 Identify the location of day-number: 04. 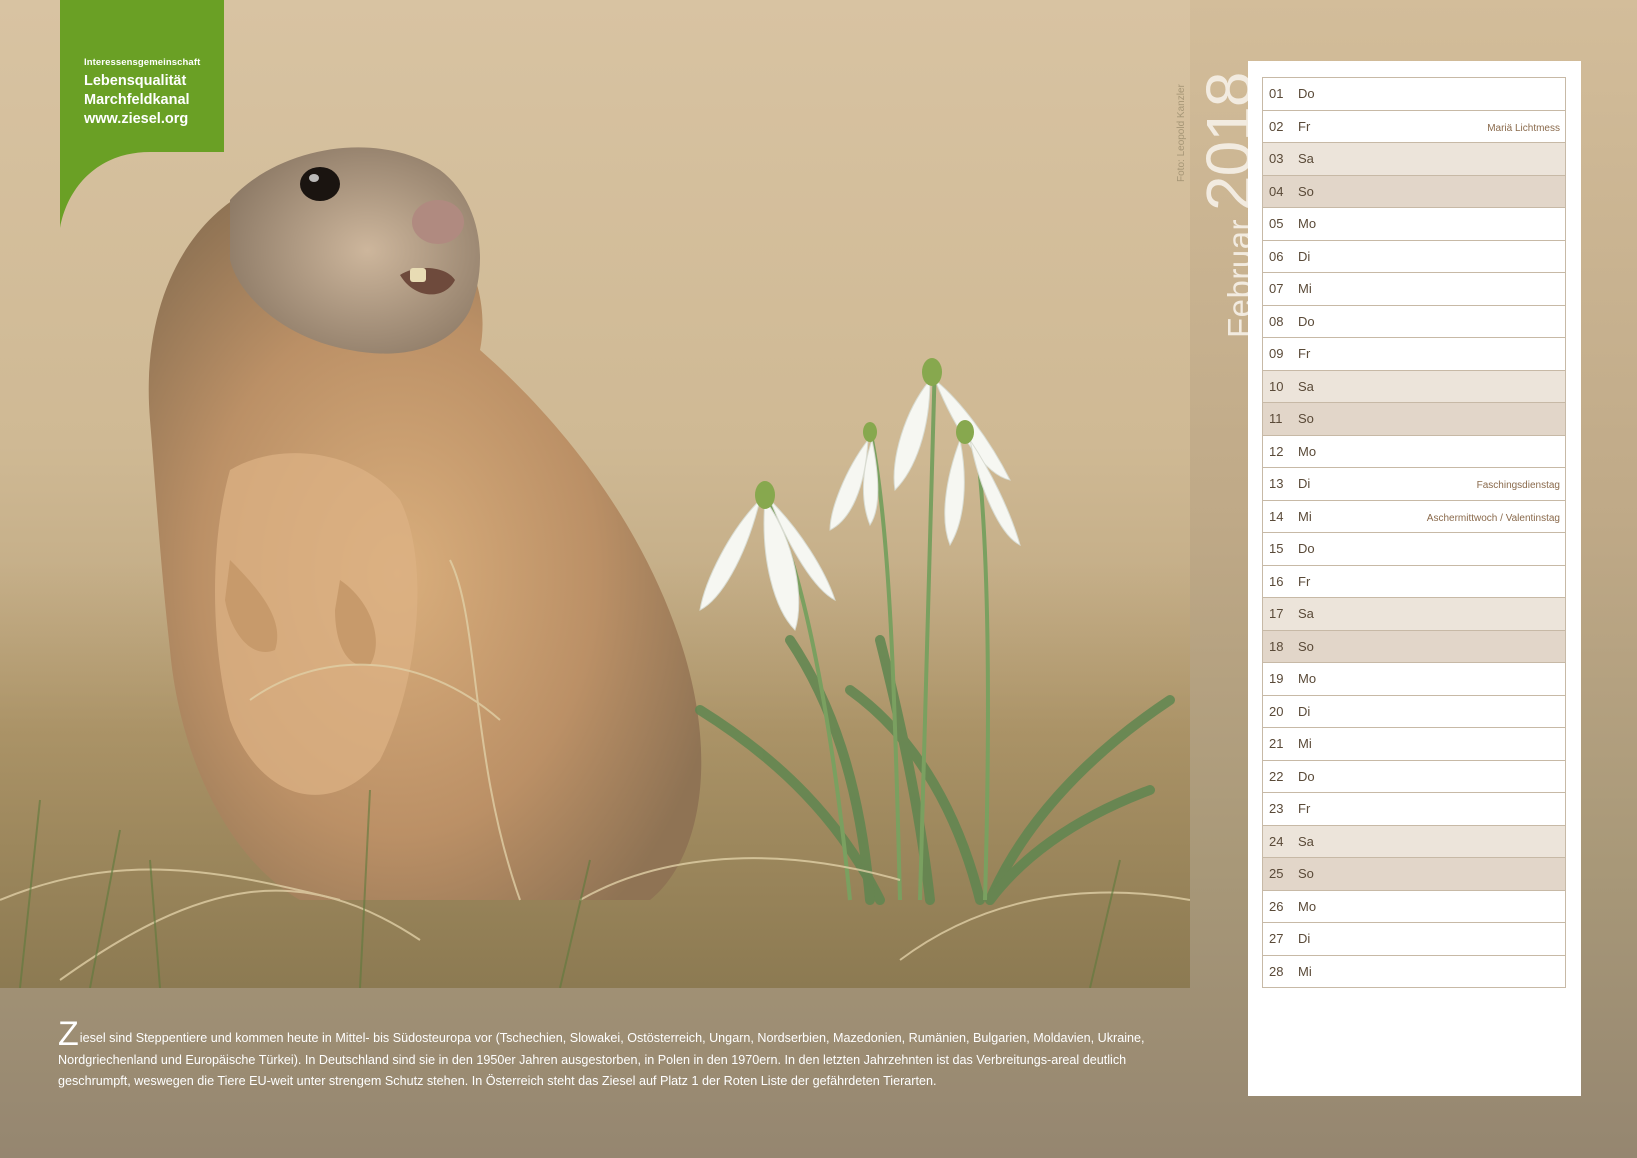
(1276, 191).